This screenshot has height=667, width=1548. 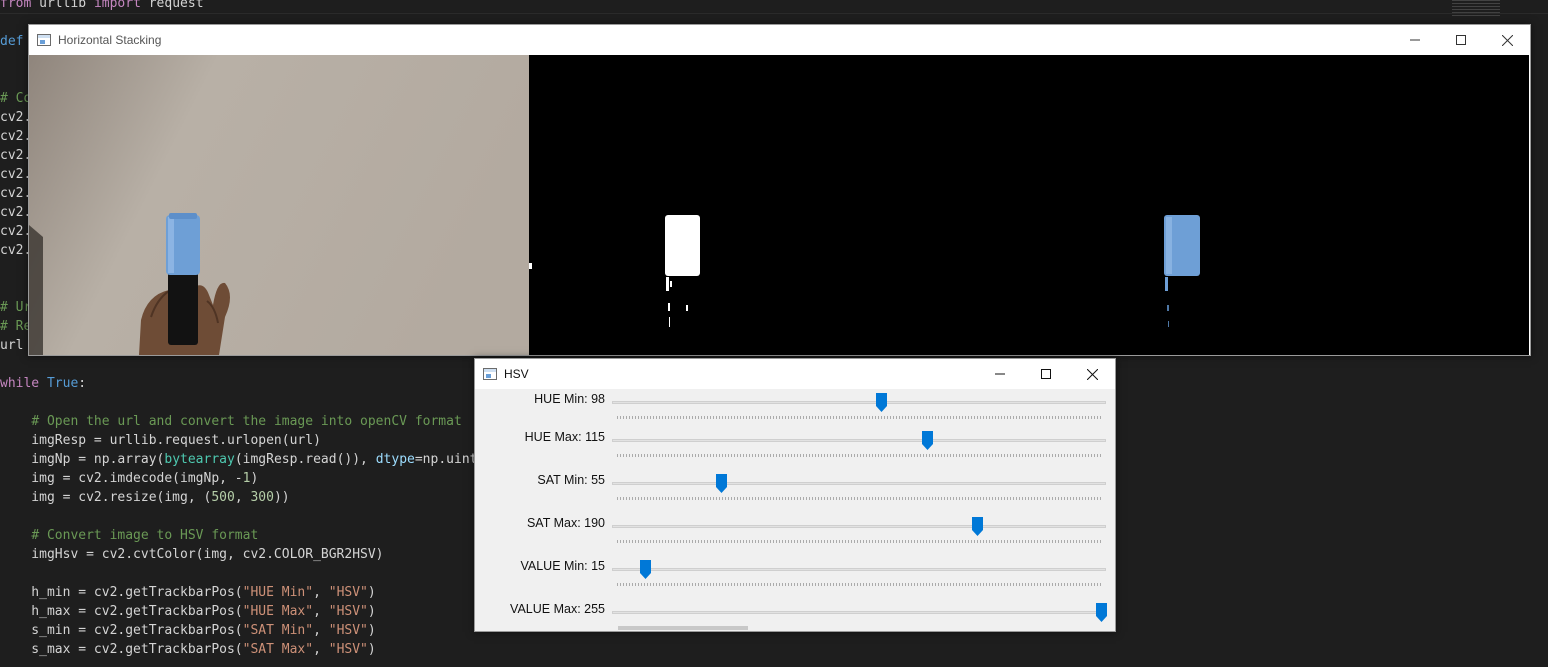 What do you see at coordinates (779, 40) in the screenshot?
I see `title-bar: Horizontal Stacking` at bounding box center [779, 40].